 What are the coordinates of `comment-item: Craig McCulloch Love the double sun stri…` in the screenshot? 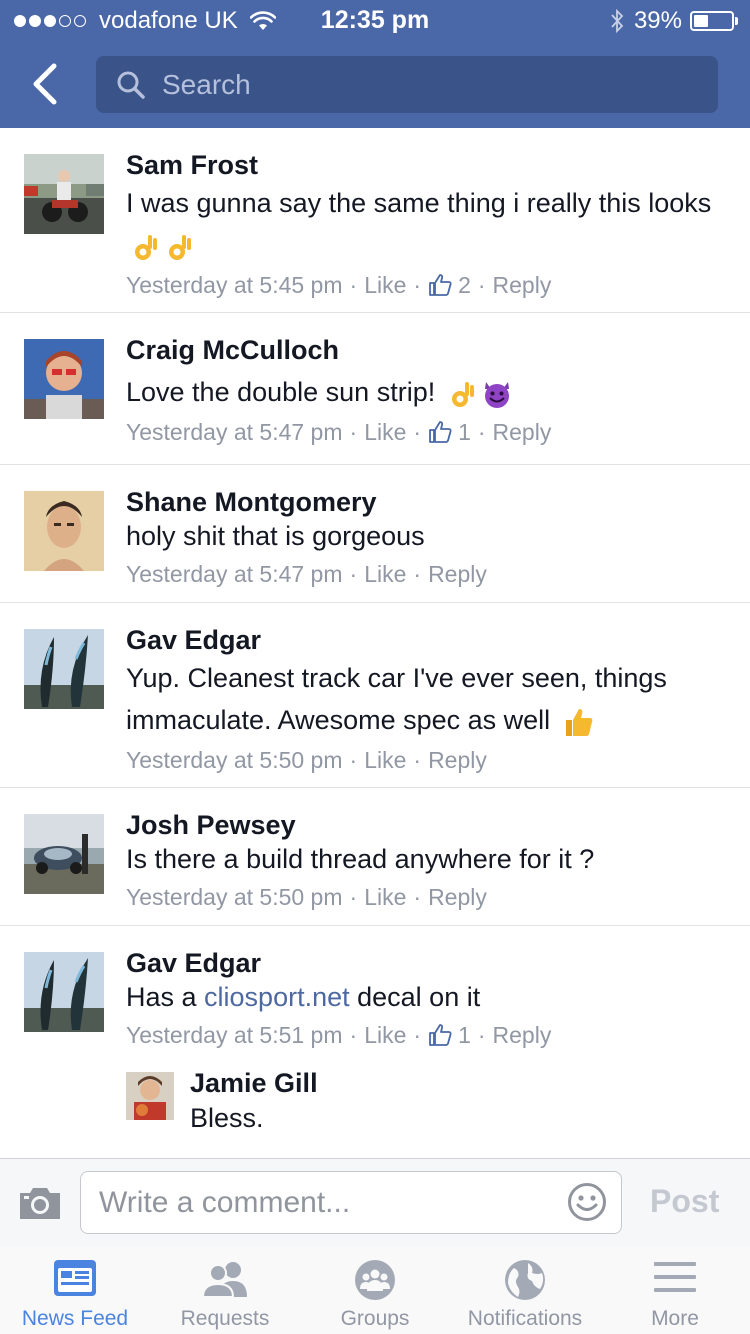 It's located at (375, 389).